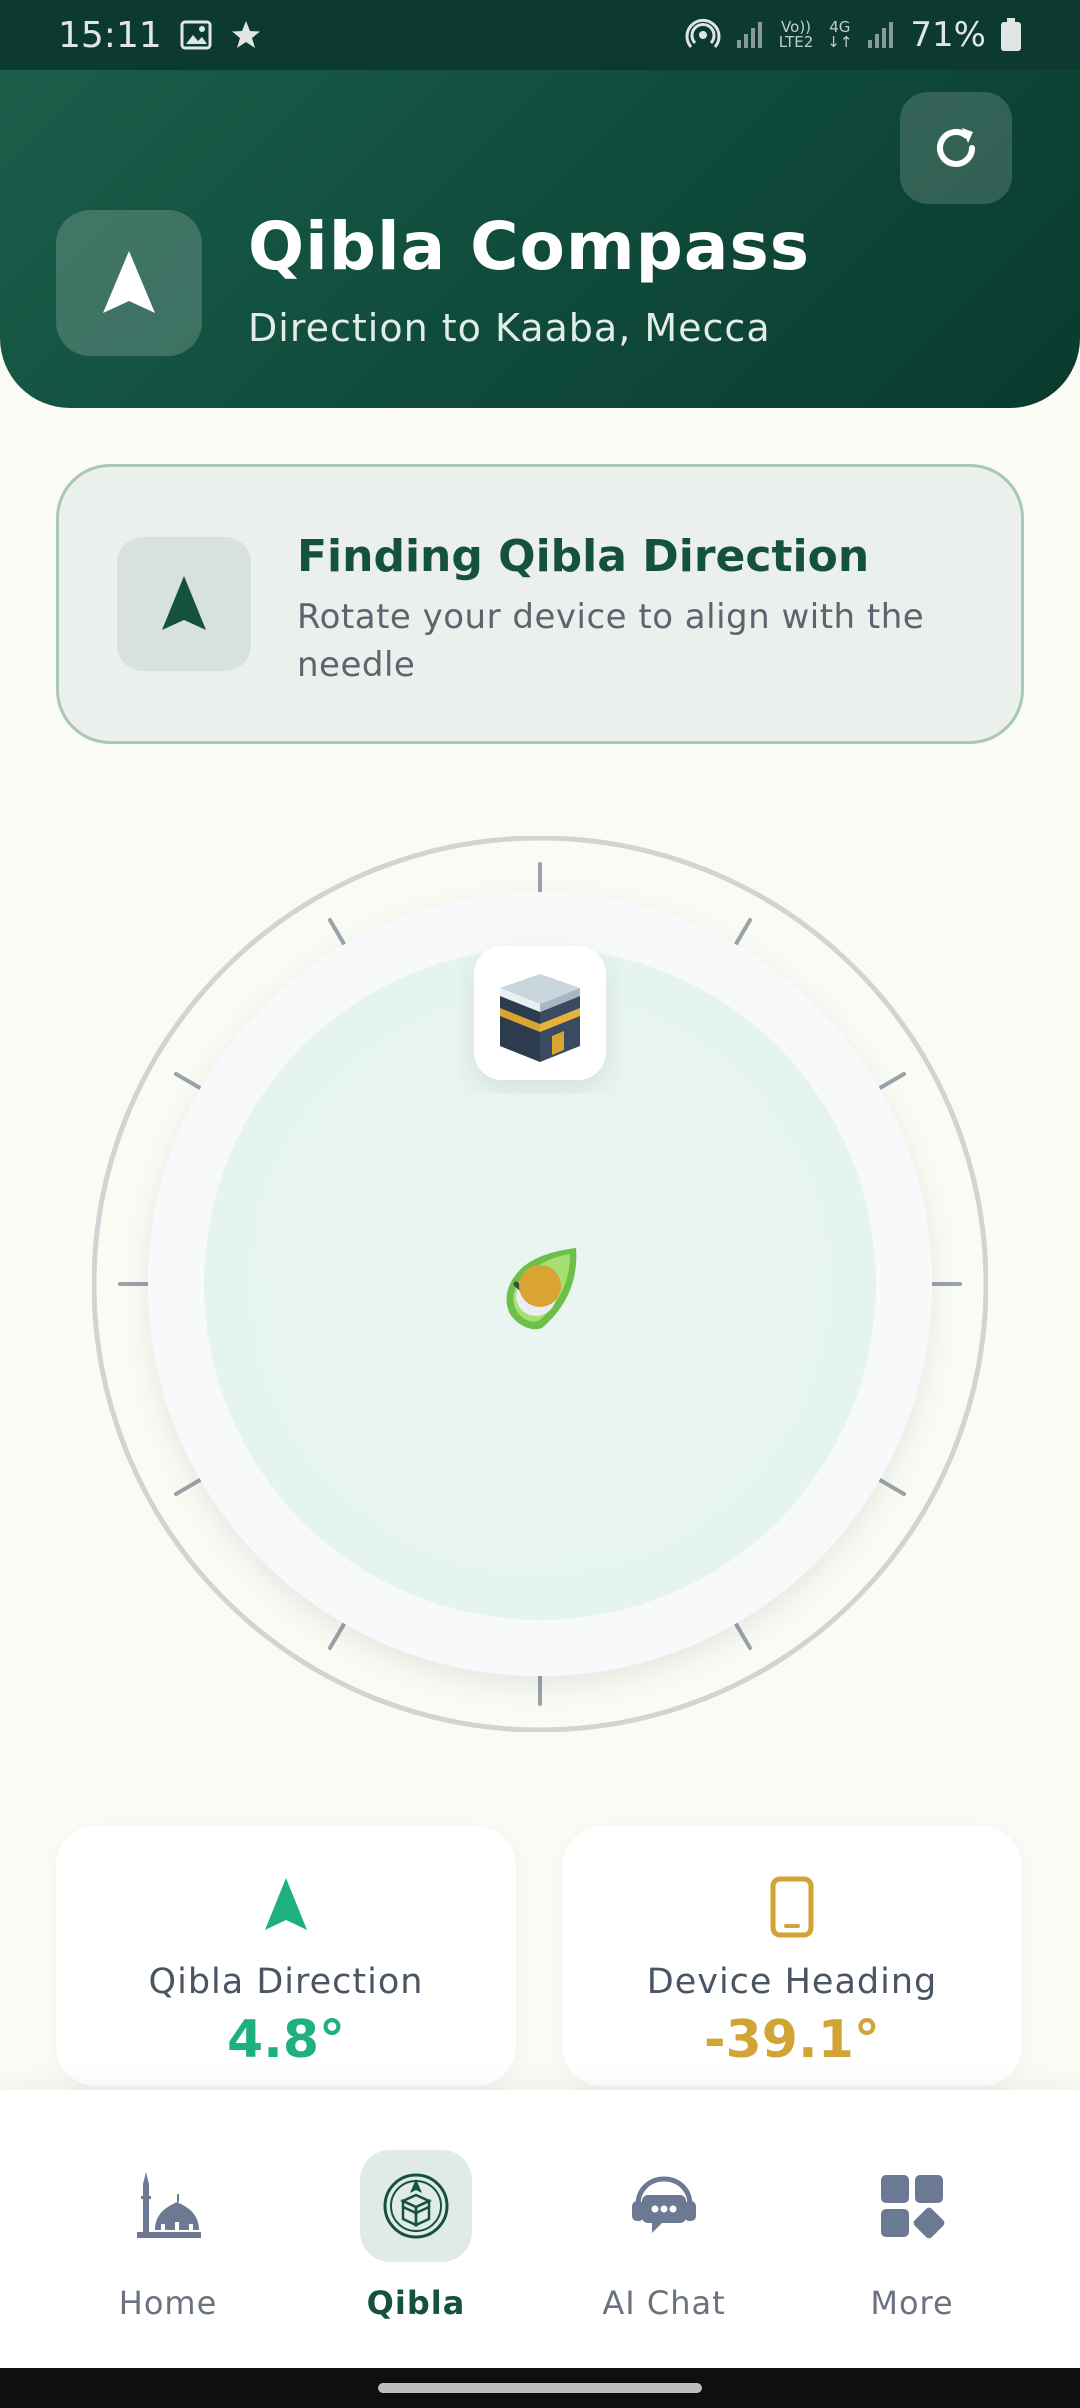 This screenshot has width=1080, height=2408. I want to click on navigation-arrow-badge, so click(129, 283).